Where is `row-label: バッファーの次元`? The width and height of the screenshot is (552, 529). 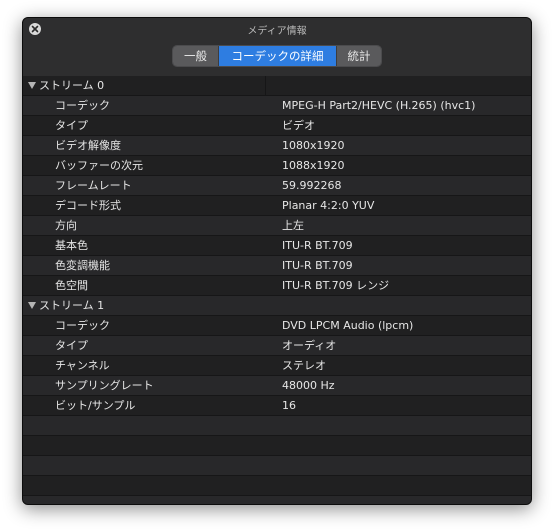
row-label: バッファーの次元 is located at coordinates (99, 165).